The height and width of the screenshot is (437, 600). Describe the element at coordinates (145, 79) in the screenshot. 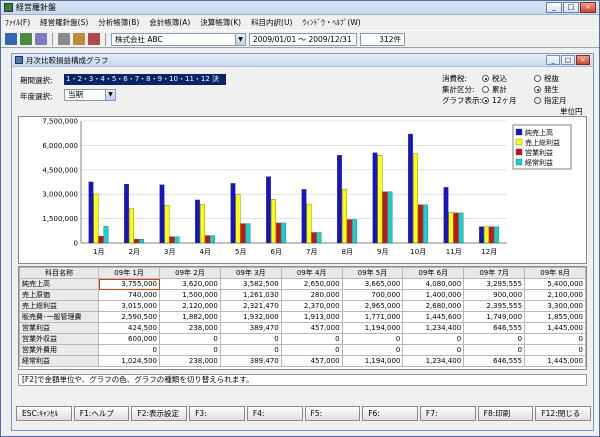

I see `month-range-selector: 1・2・3・4・5・6・7・8・9・10・11・12 決` at that location.